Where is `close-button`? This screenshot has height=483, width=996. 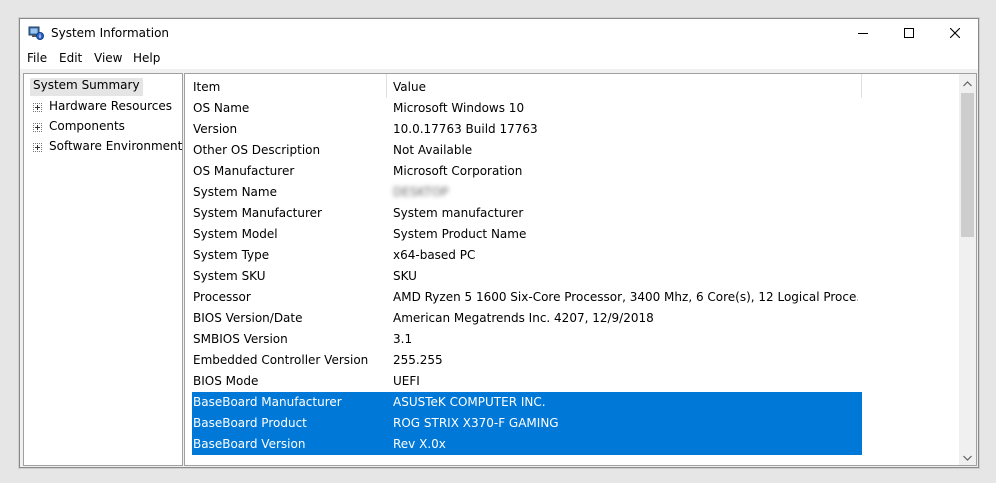
close-button is located at coordinates (955, 33).